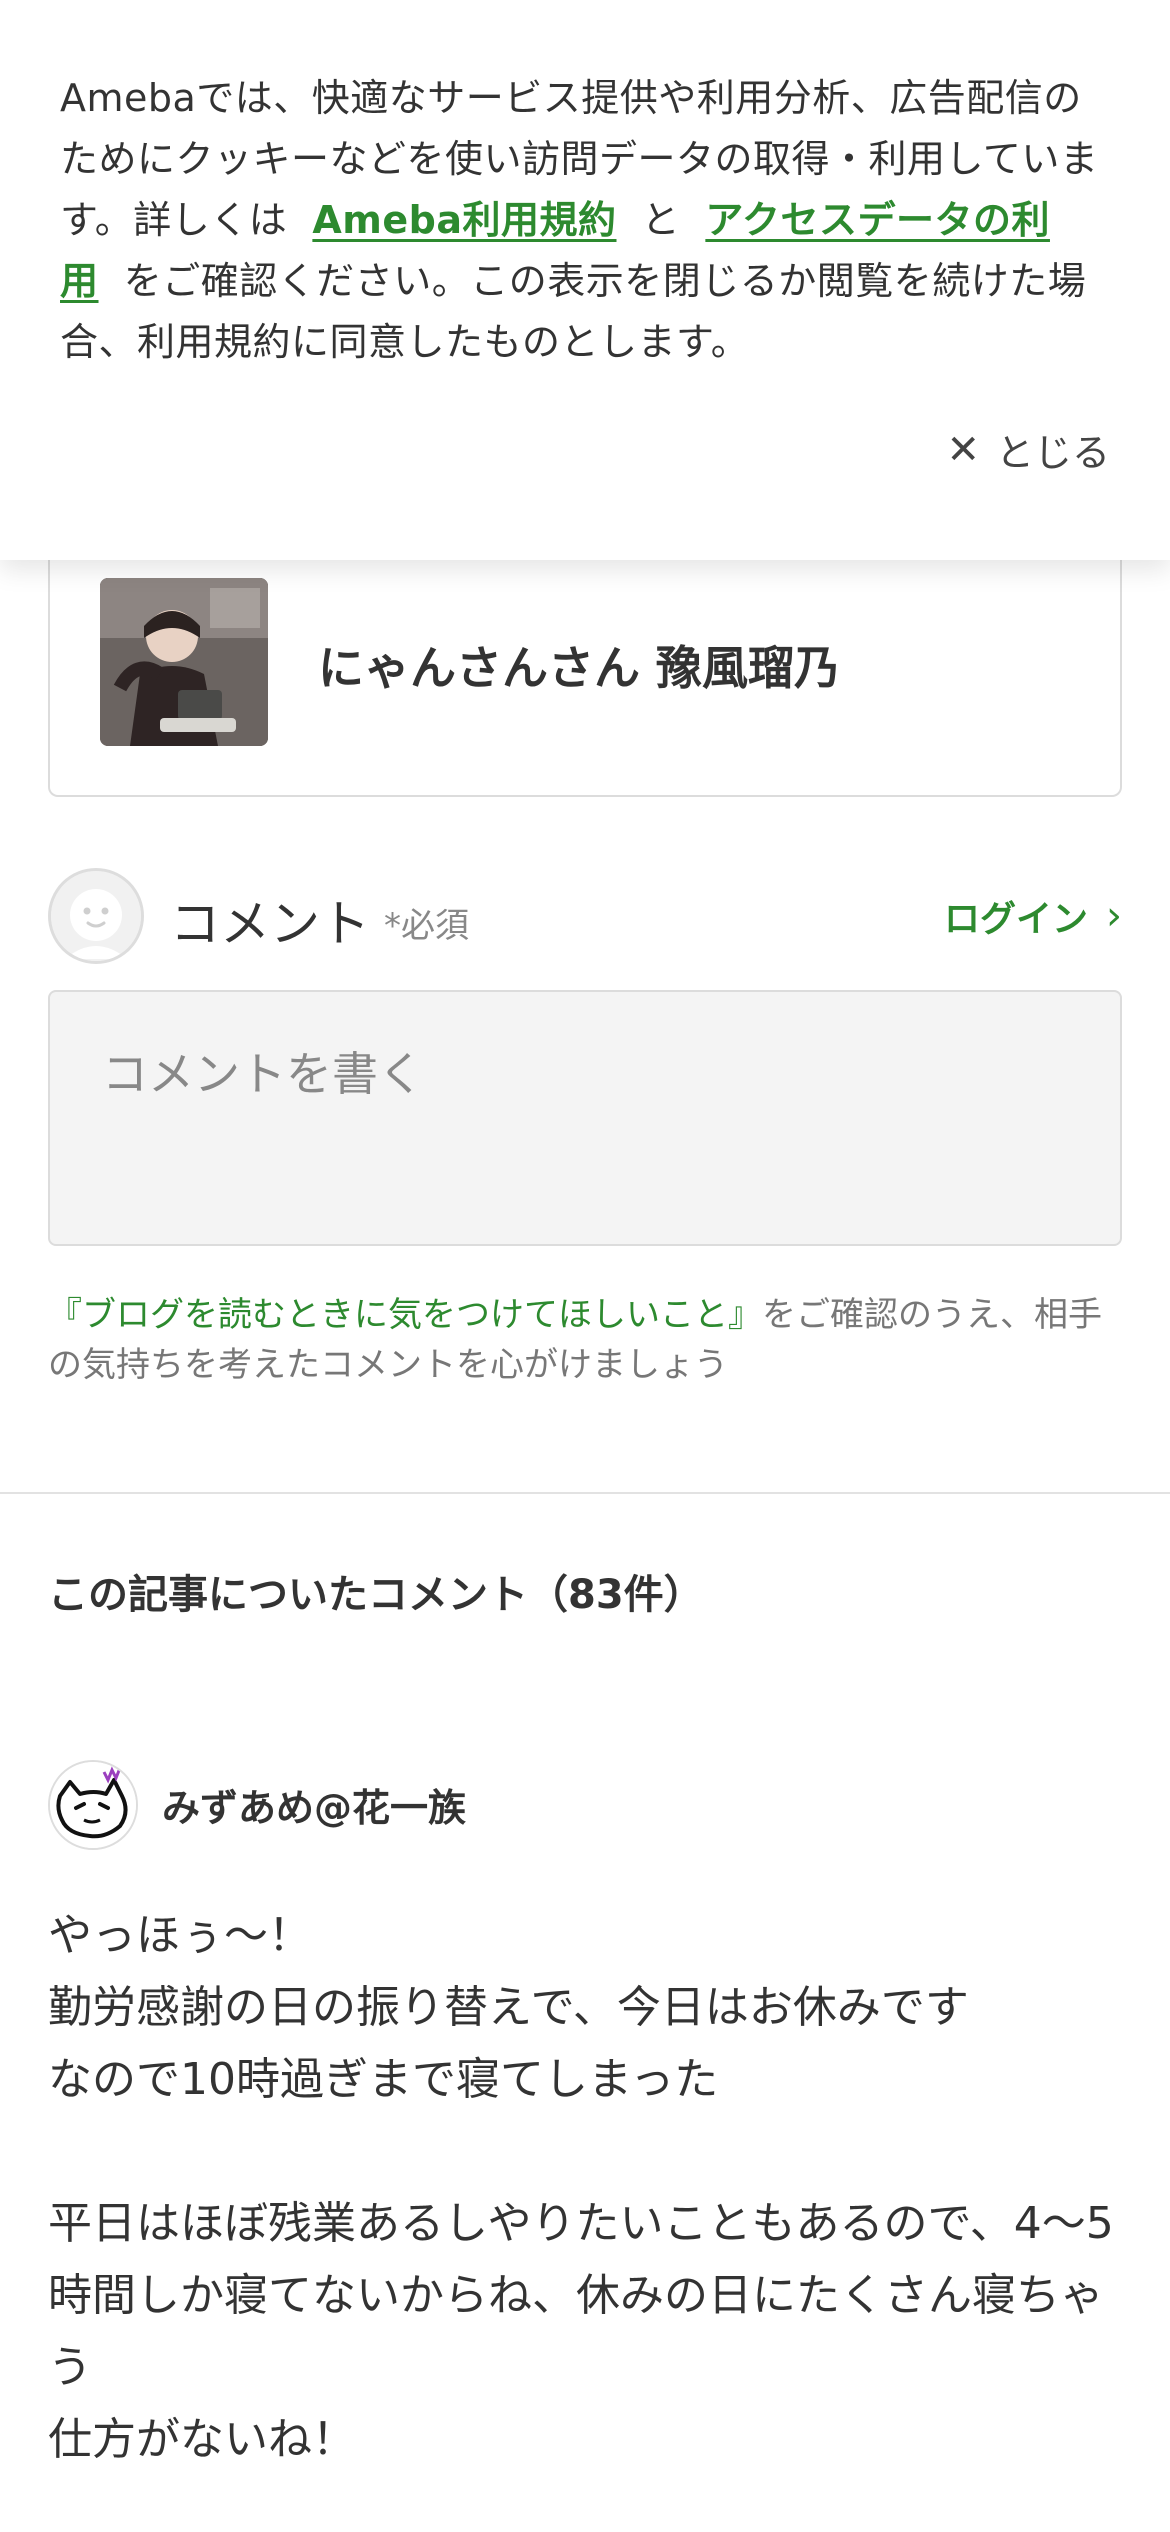 Image resolution: width=1170 pixels, height=2532 pixels. I want to click on login-link: ログイン ›, so click(1033, 916).